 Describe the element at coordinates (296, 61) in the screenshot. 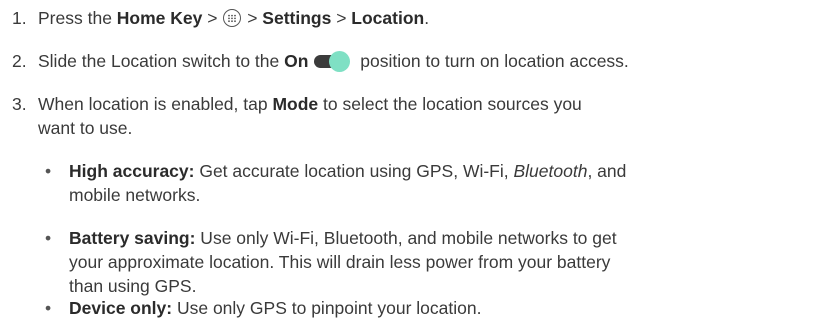

I see `on-label: On` at that location.